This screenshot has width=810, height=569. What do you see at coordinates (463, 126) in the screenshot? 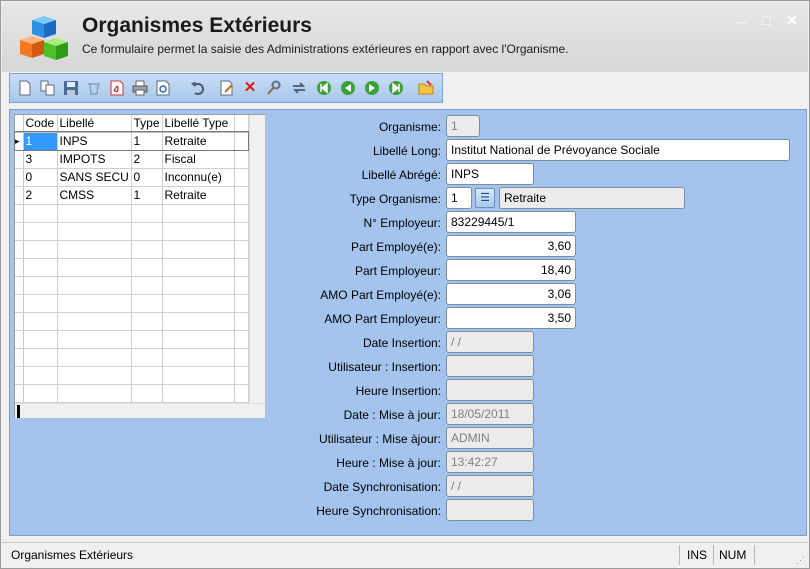
I see `organisme-field: 1` at bounding box center [463, 126].